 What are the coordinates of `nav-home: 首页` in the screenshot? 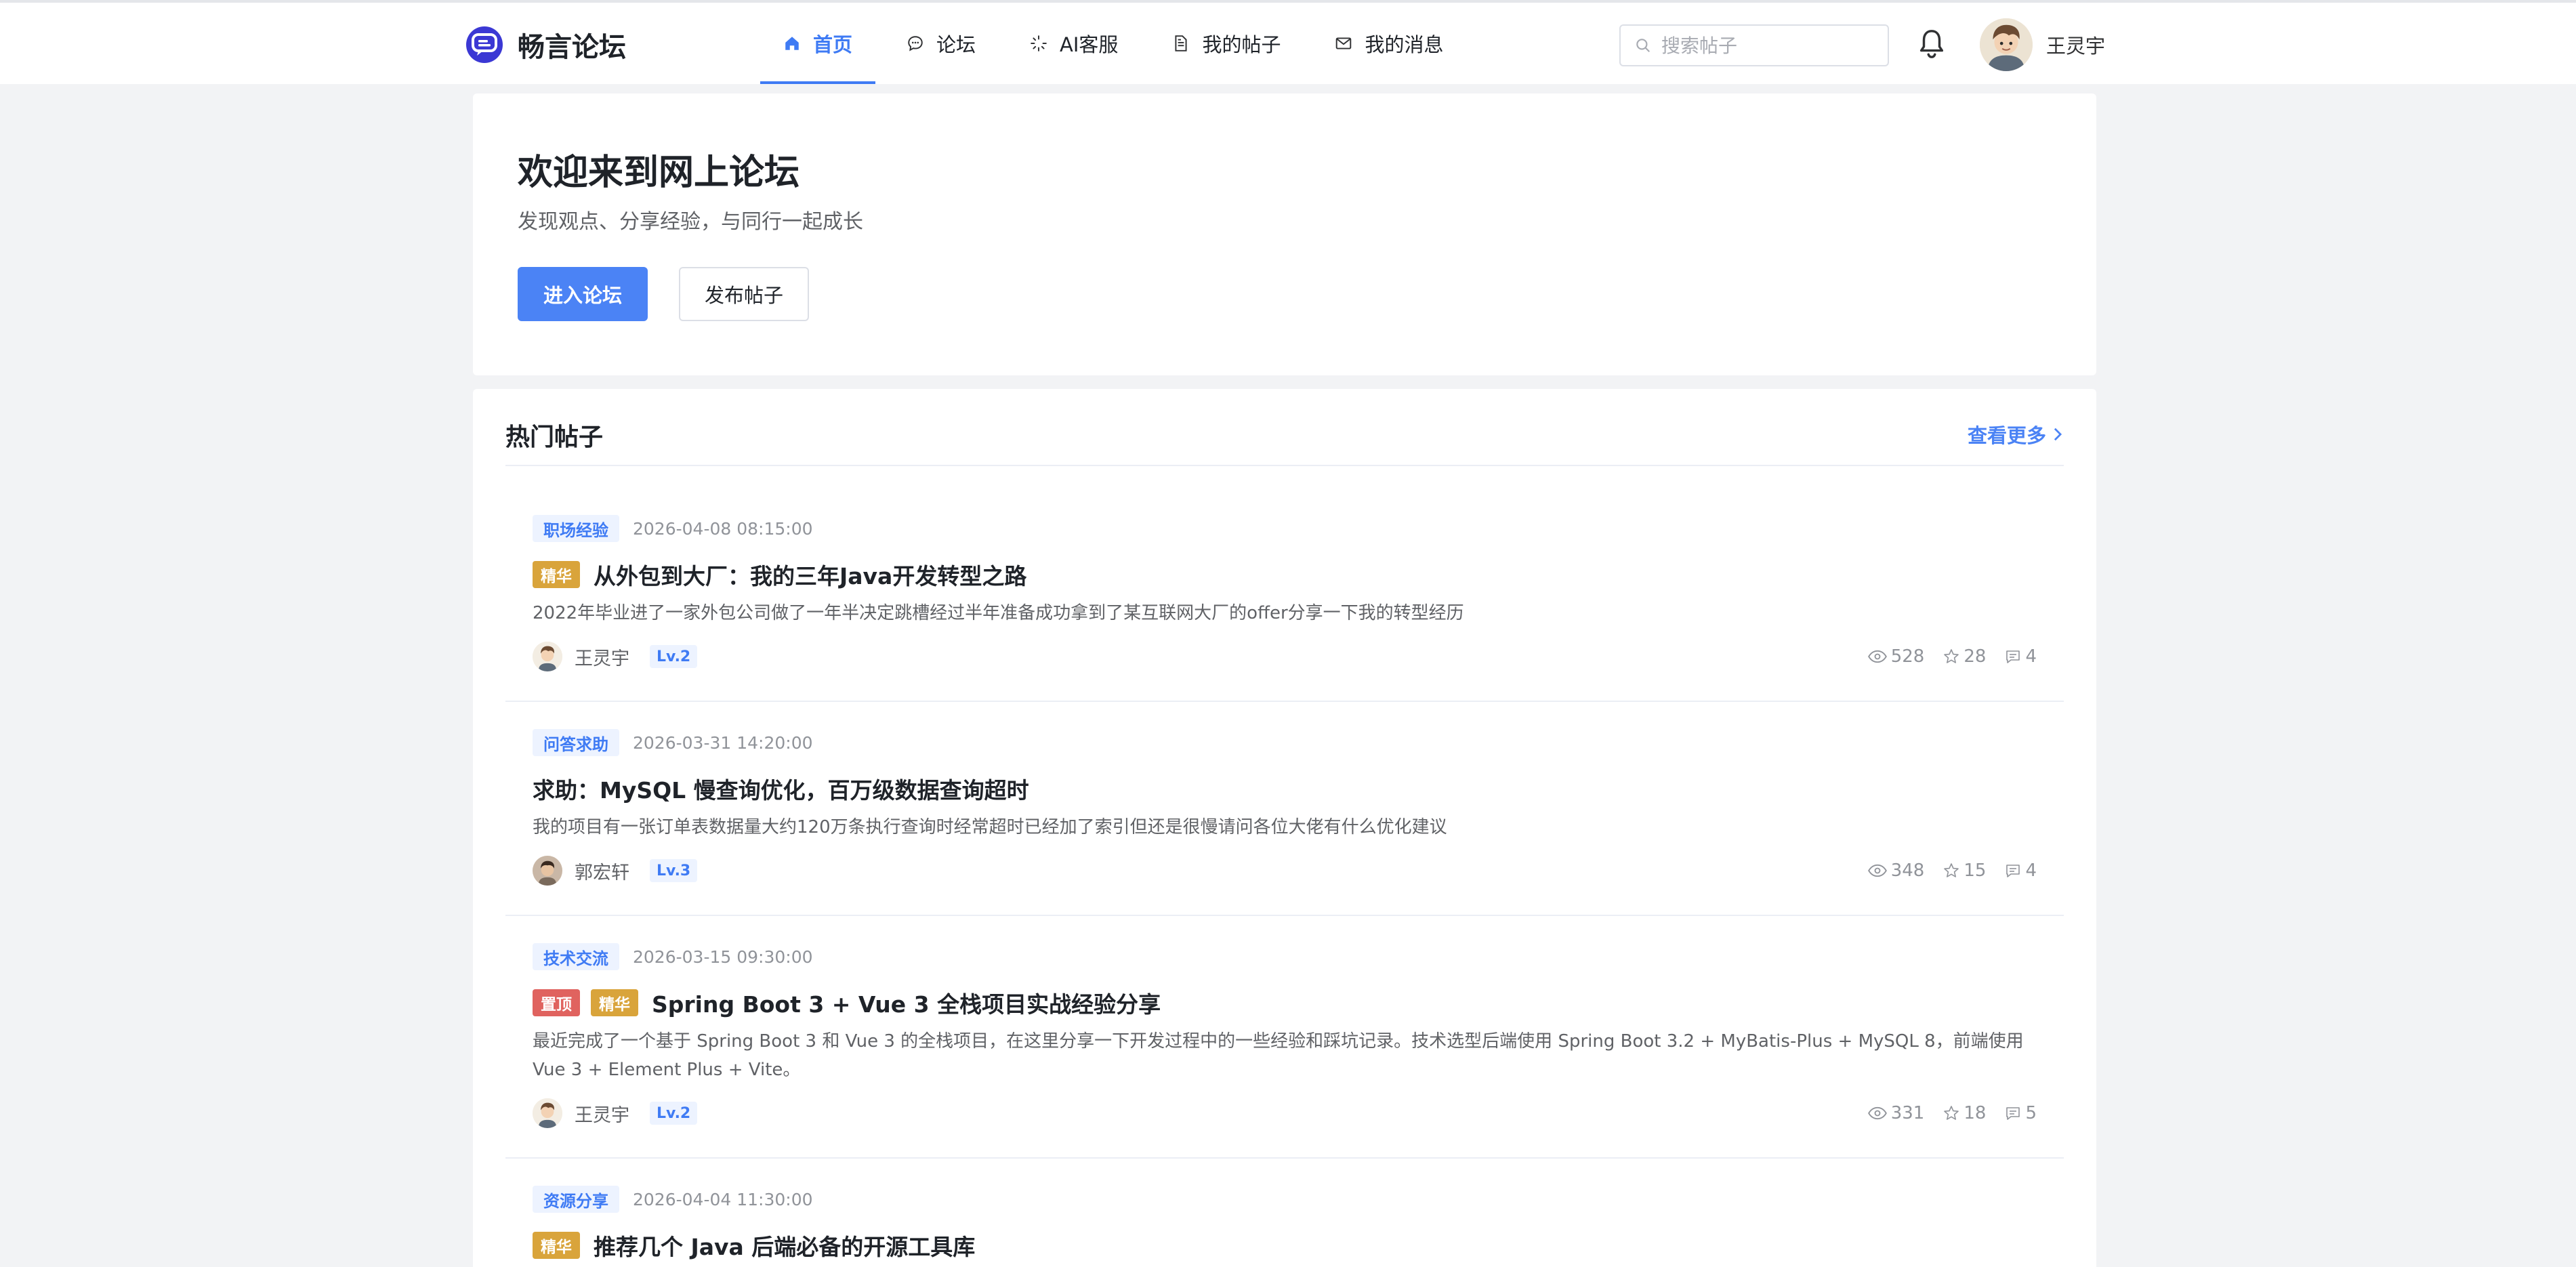 It's located at (818, 43).